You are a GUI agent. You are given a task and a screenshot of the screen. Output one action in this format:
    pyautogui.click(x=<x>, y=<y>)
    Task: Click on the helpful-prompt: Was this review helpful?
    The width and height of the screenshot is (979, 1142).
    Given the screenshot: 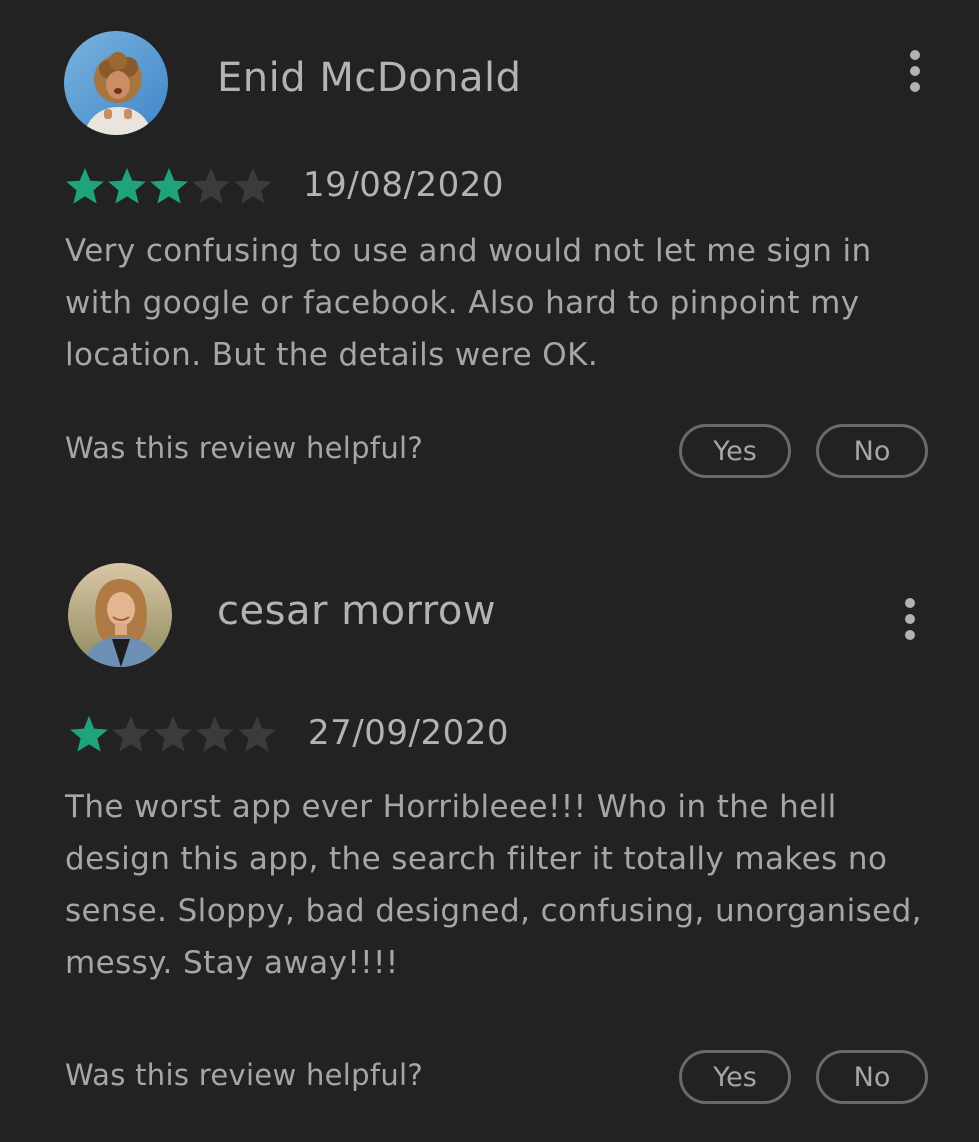 What is the action you would take?
    pyautogui.click(x=244, y=1075)
    